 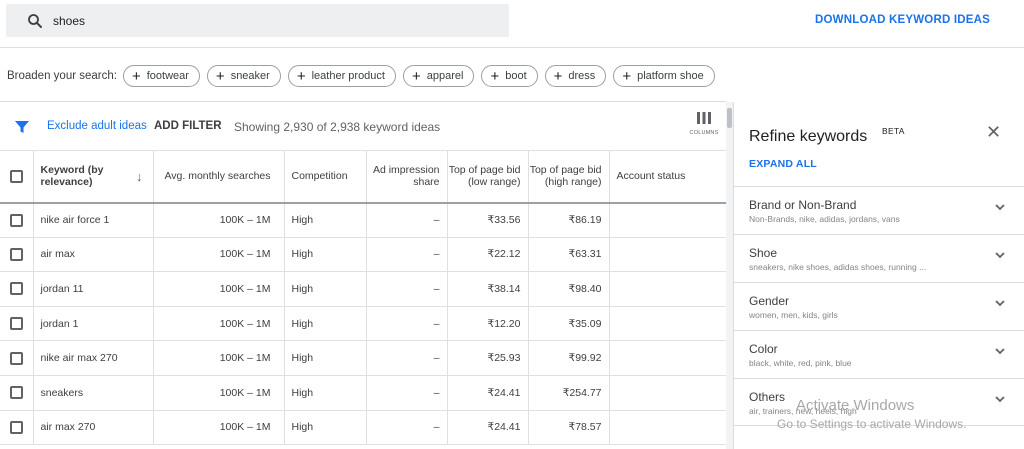 What do you see at coordinates (872, 424) in the screenshot?
I see `activate-windows-subtext: Go to Settings to activate Windows.` at bounding box center [872, 424].